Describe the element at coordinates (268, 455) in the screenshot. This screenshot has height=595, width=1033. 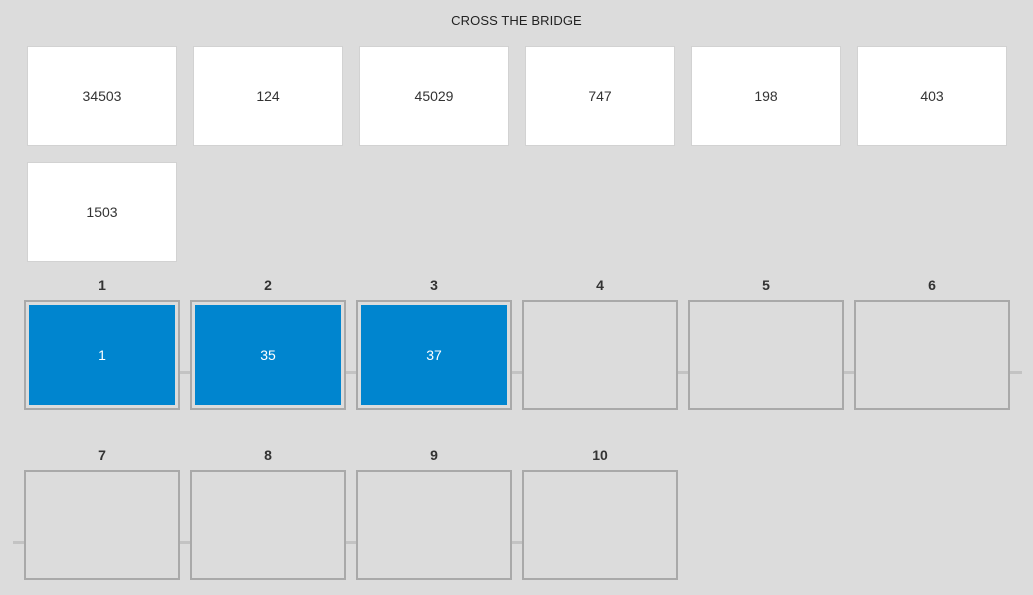
I see `slot-label-8: 8` at that location.